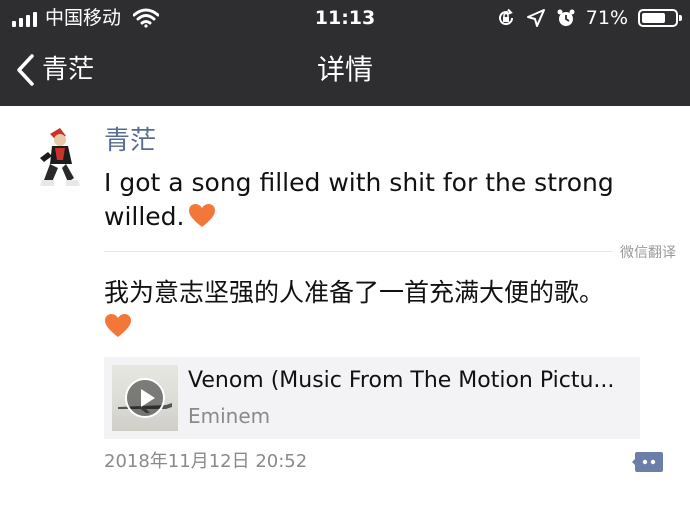 This screenshot has height=511, width=690. Describe the element at coordinates (354, 292) in the screenshot. I see `translated-text-content: 我为意志坚强的人准备了一首充满大便的歌。` at that location.